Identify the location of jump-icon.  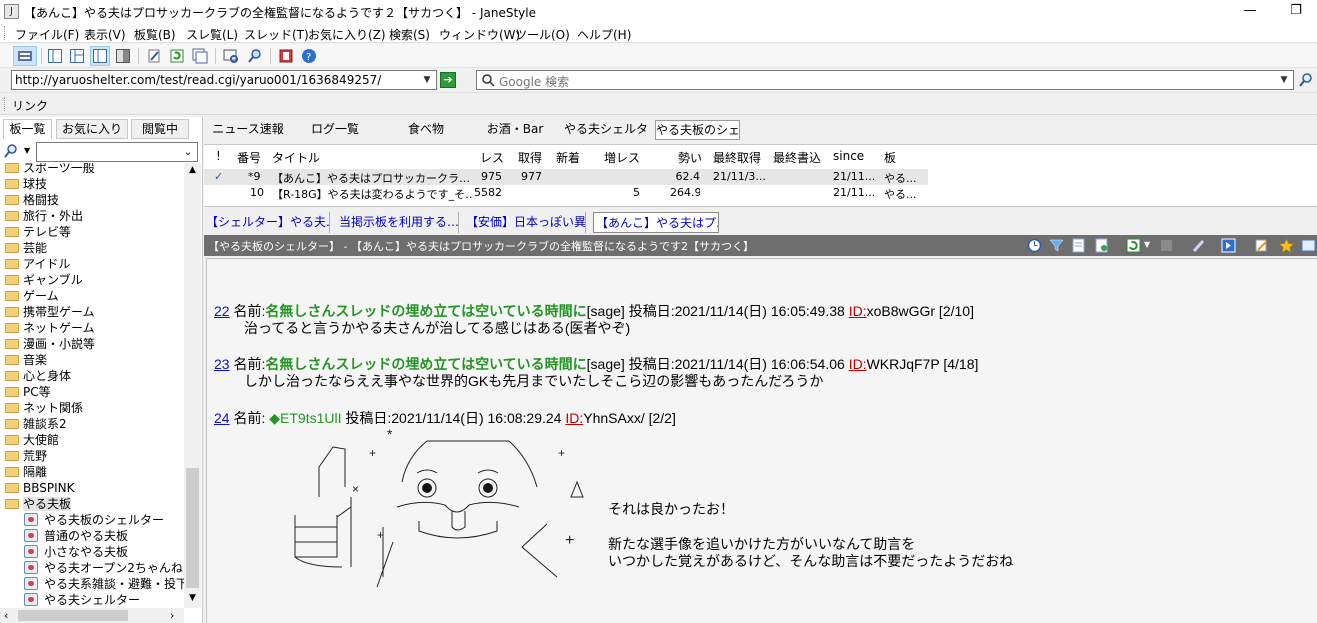
(1229, 245).